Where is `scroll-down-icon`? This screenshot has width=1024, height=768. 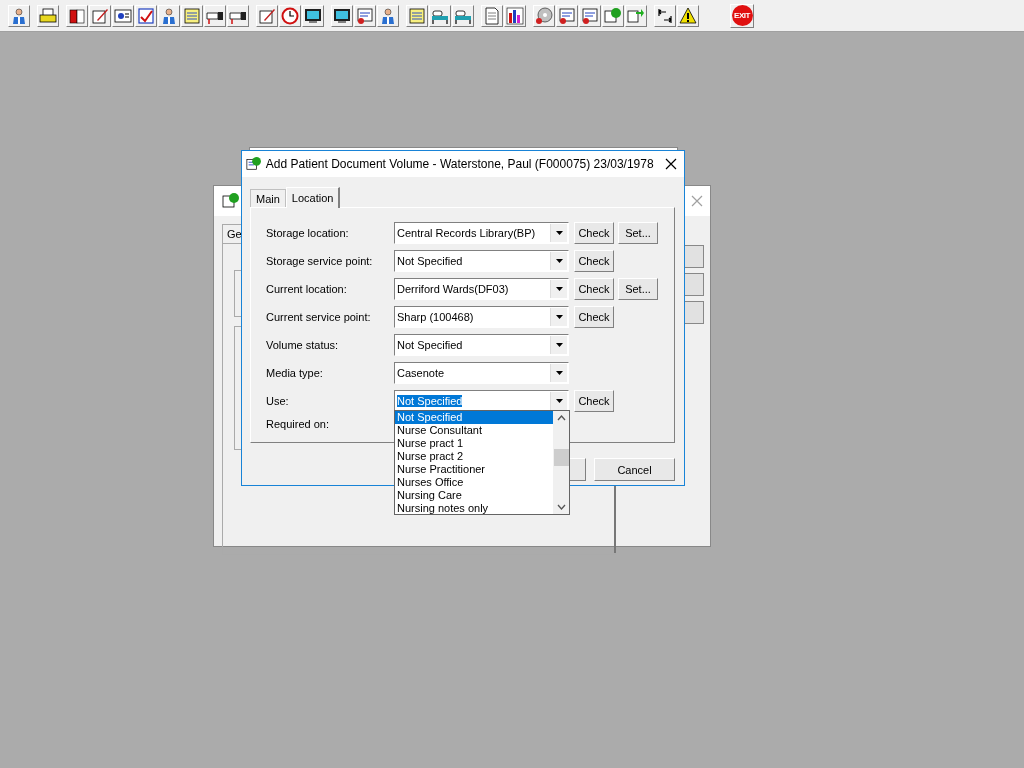 scroll-down-icon is located at coordinates (561, 507).